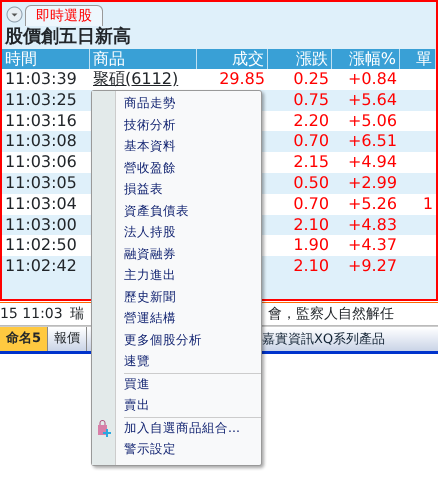 The width and height of the screenshot is (438, 481). Describe the element at coordinates (372, 162) in the screenshot. I see `table-cell: +4.94` at that location.